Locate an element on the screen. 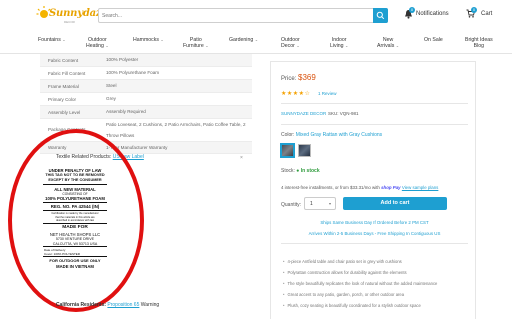 This screenshot has width=512, height=319. nav-label: Gardening is located at coordinates (241, 40).